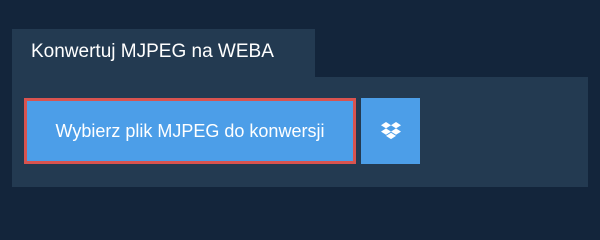  I want to click on dropbox-button, so click(390, 131).